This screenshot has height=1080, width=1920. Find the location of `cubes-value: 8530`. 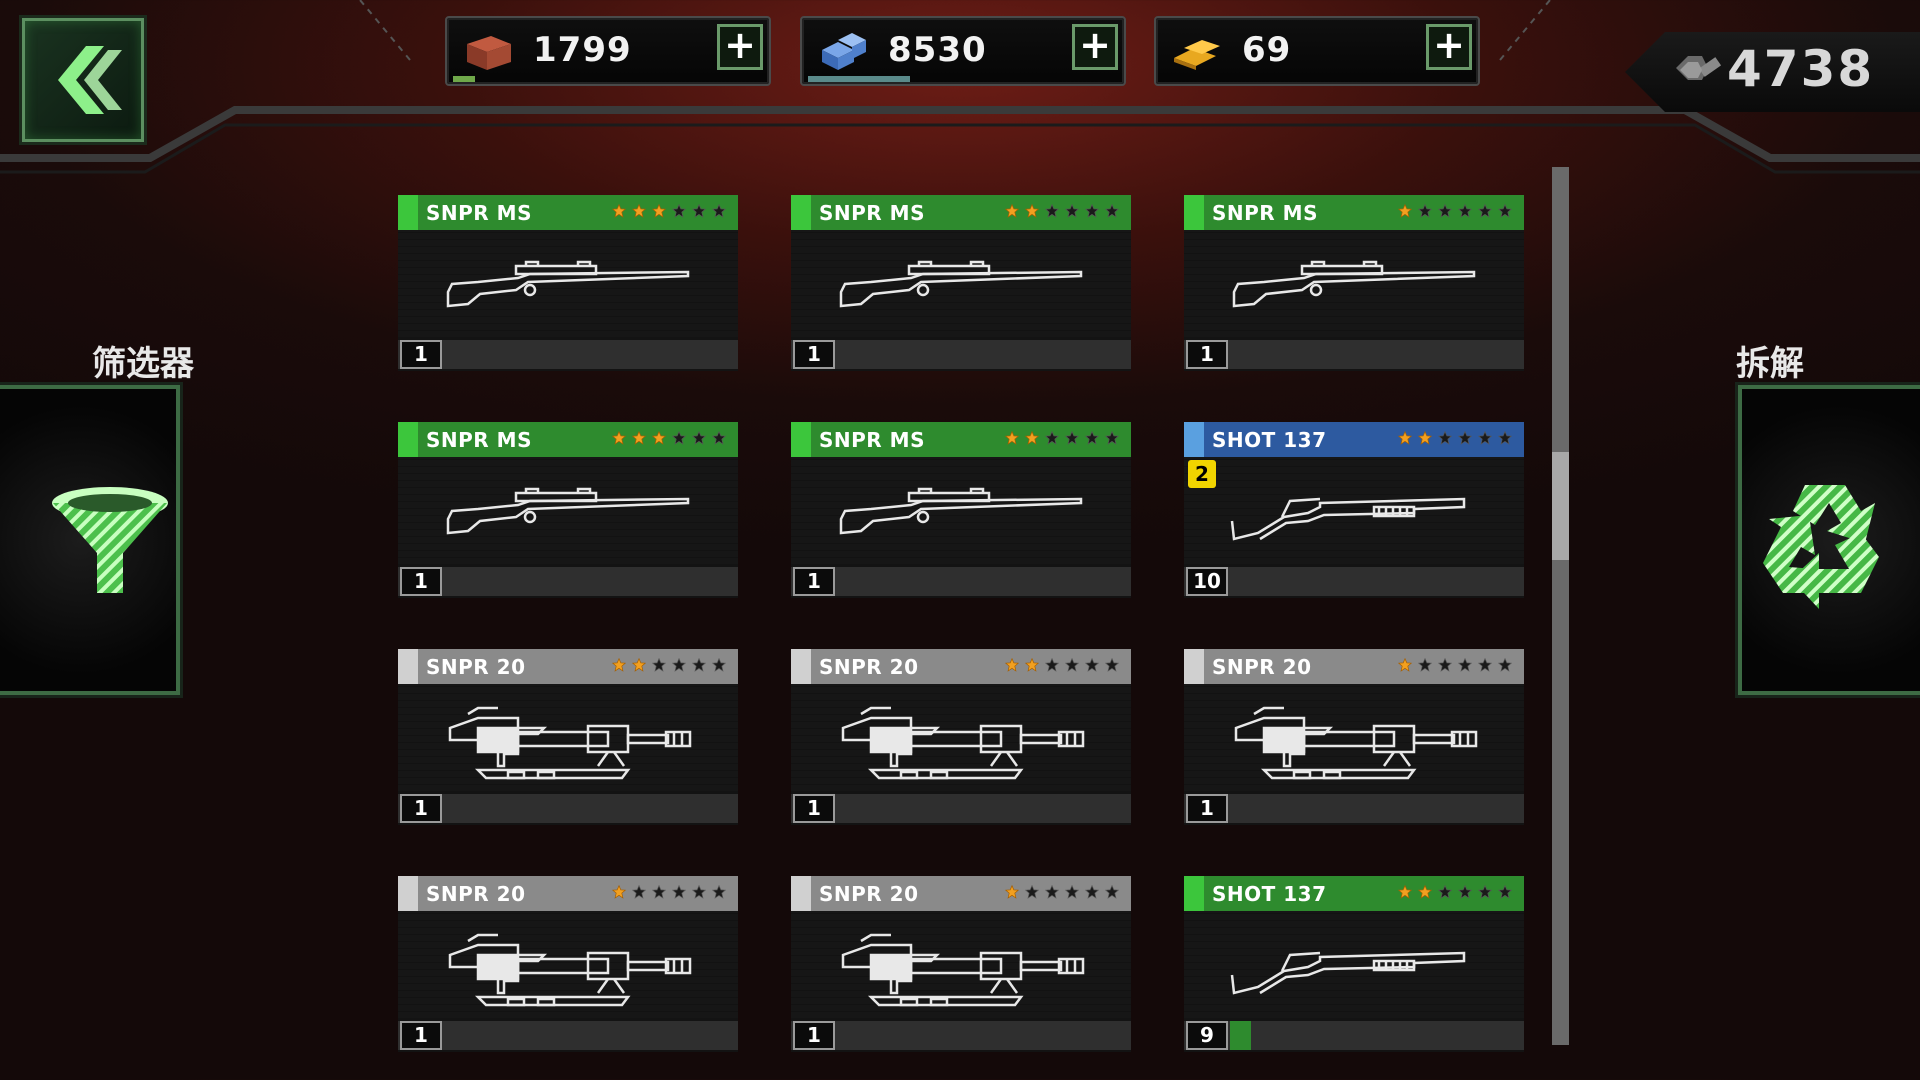

cubes-value: 8530 is located at coordinates (937, 50).